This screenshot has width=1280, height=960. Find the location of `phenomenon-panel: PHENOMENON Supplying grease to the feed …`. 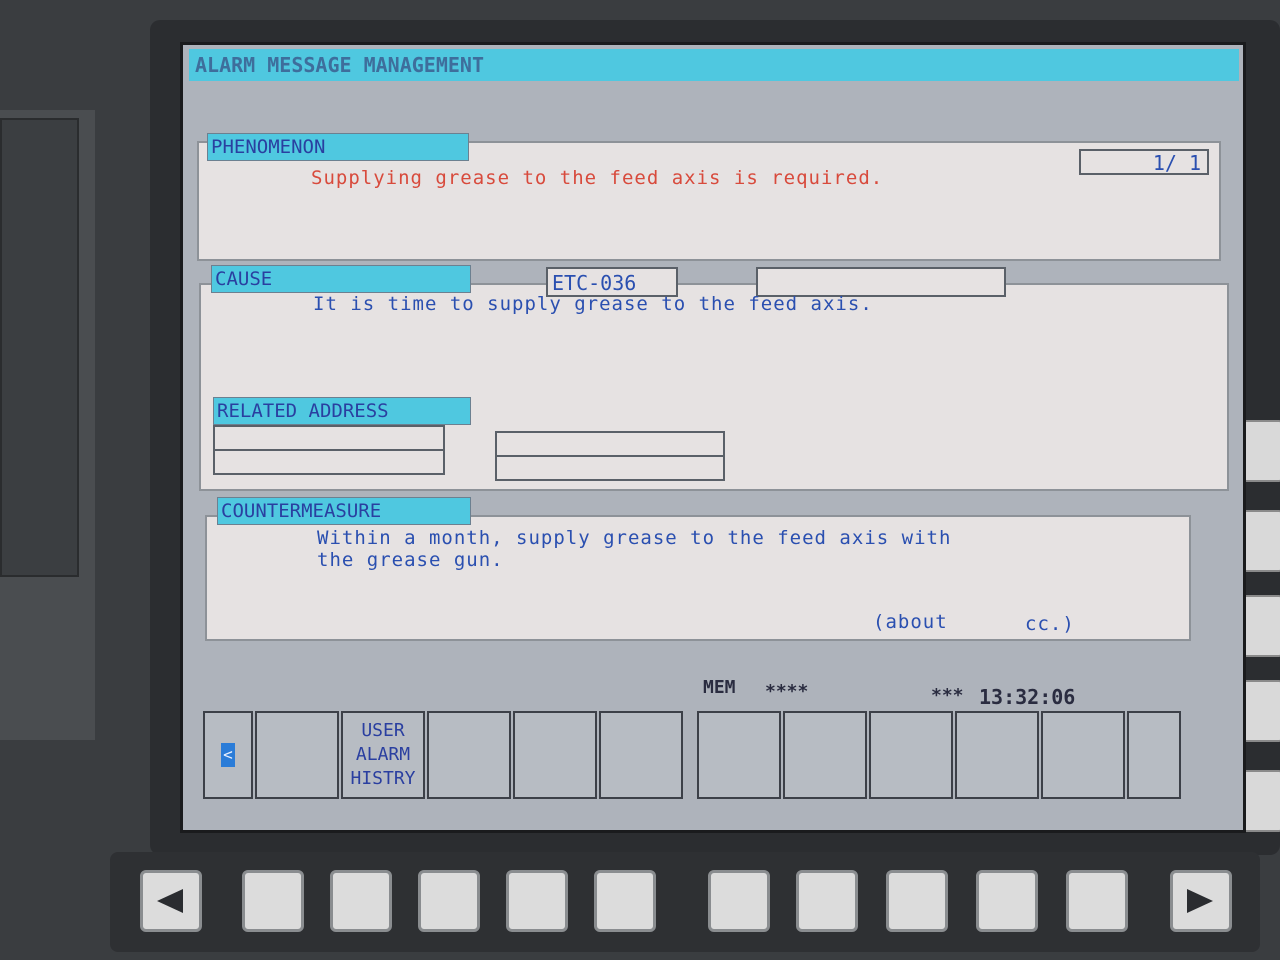

phenomenon-panel: PHENOMENON Supplying grease to the feed … is located at coordinates (709, 197).